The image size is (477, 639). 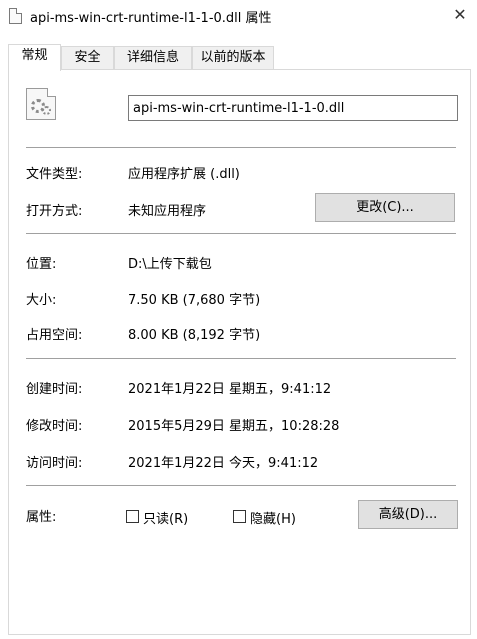 What do you see at coordinates (165, 517) in the screenshot?
I see `readonly-label: 只读(R)` at bounding box center [165, 517].